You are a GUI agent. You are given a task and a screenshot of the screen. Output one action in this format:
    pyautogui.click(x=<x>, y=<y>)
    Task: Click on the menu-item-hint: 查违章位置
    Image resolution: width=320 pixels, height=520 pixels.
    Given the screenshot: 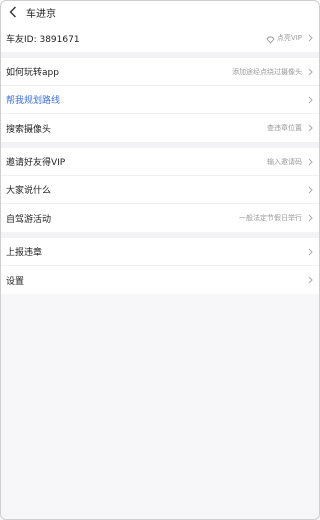 What is the action you would take?
    pyautogui.click(x=284, y=128)
    